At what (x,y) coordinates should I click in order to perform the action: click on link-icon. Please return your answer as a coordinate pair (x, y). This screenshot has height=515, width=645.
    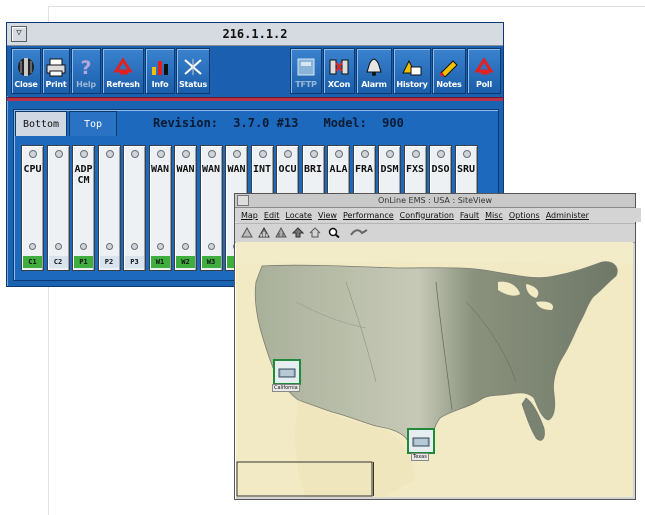
    Looking at the image, I should click on (359, 232).